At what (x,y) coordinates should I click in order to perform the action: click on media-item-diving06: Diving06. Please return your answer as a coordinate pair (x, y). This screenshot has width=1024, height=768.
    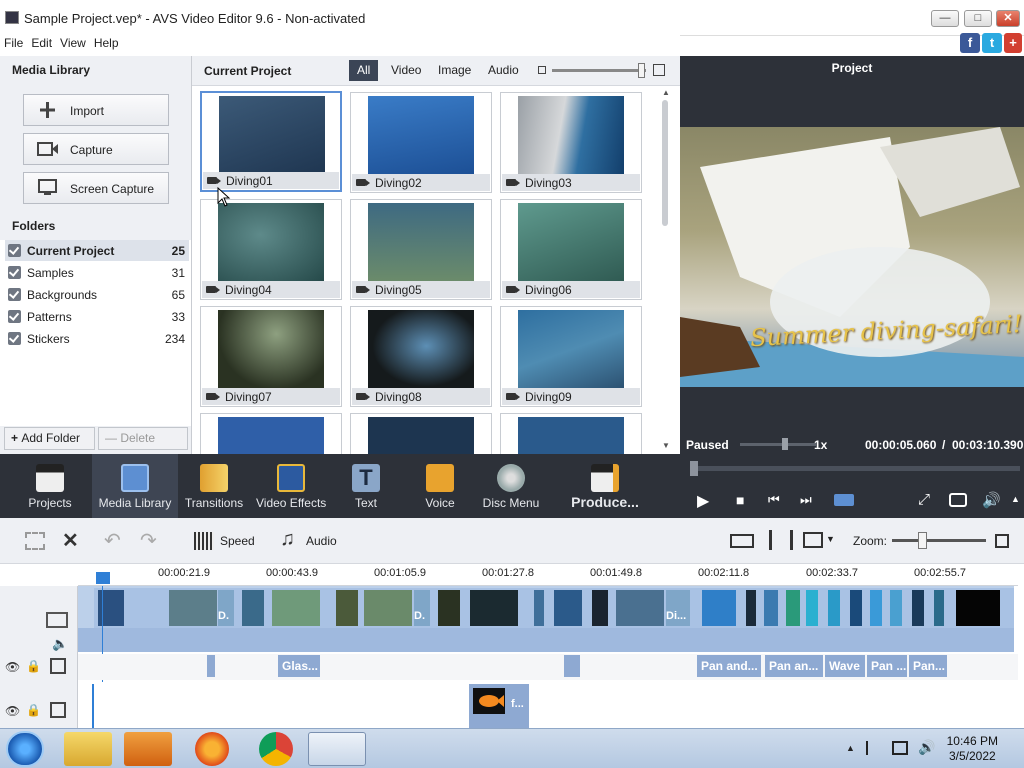
    Looking at the image, I should click on (571, 249).